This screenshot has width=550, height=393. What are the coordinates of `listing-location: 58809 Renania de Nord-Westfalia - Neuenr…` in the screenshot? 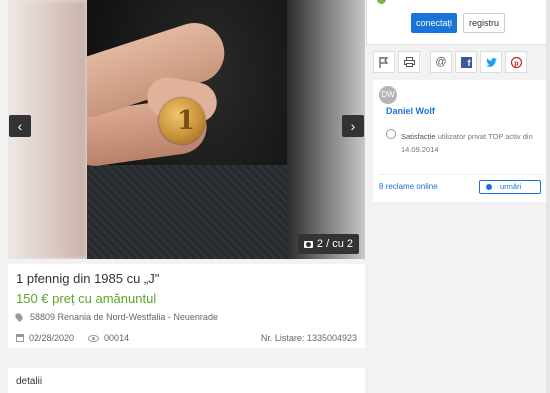 It's located at (116, 317).